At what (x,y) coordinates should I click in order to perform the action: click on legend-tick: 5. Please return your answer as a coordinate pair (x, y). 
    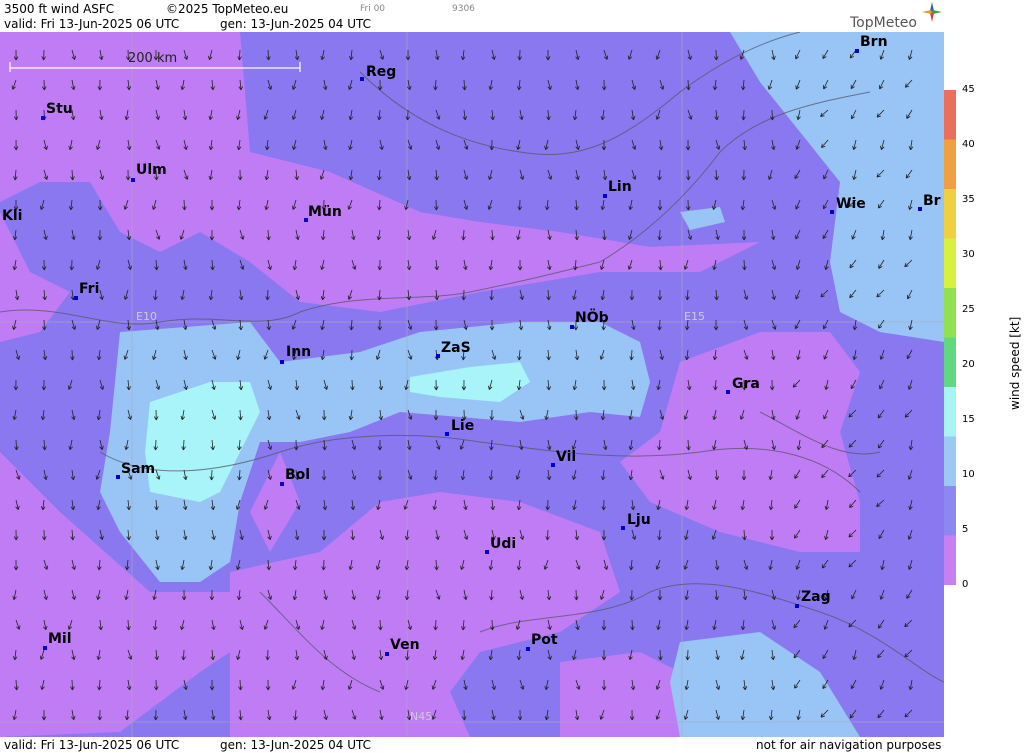
    Looking at the image, I should click on (965, 529).